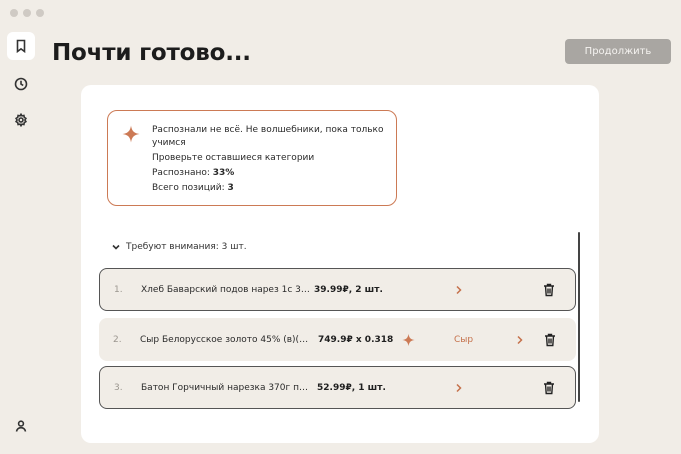  What do you see at coordinates (270, 188) in the screenshot?
I see `total-stat: Всего позиций: 3` at bounding box center [270, 188].